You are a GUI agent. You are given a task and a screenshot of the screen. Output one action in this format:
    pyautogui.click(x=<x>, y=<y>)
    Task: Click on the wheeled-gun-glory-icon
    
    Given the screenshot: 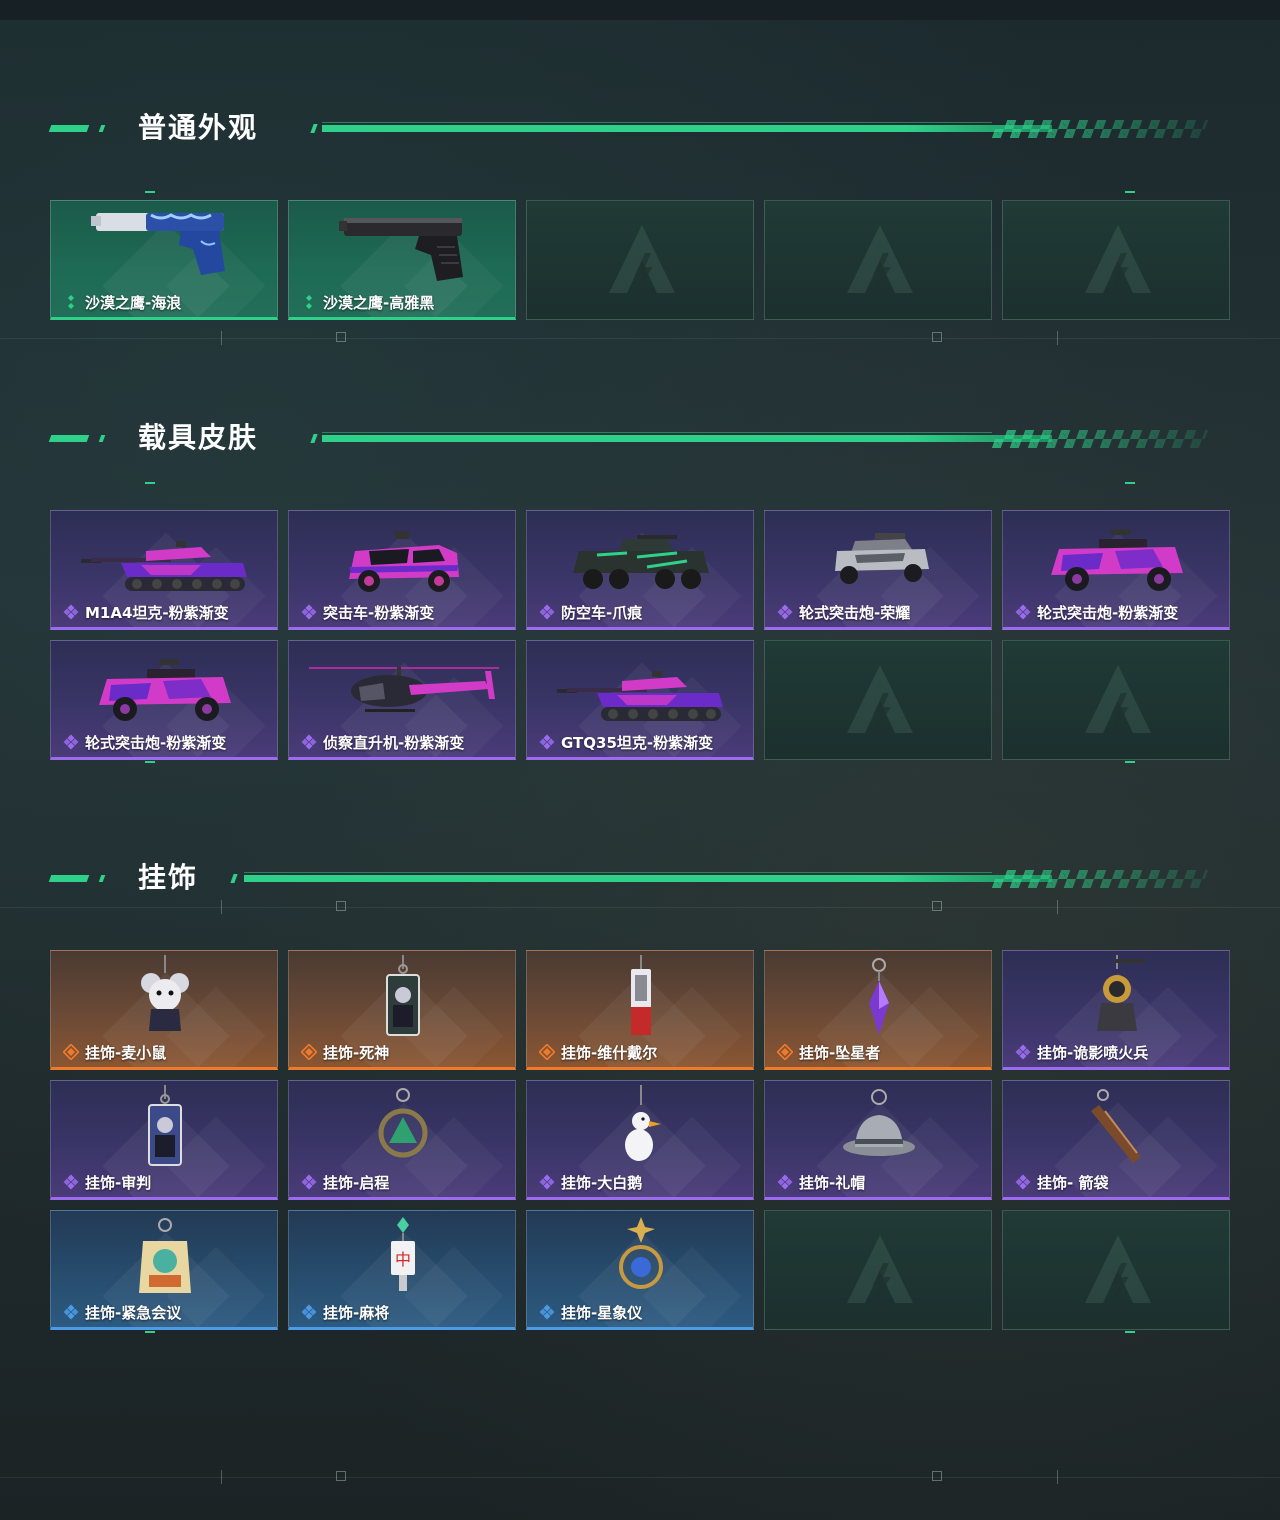 What is the action you would take?
    pyautogui.click(x=878, y=561)
    